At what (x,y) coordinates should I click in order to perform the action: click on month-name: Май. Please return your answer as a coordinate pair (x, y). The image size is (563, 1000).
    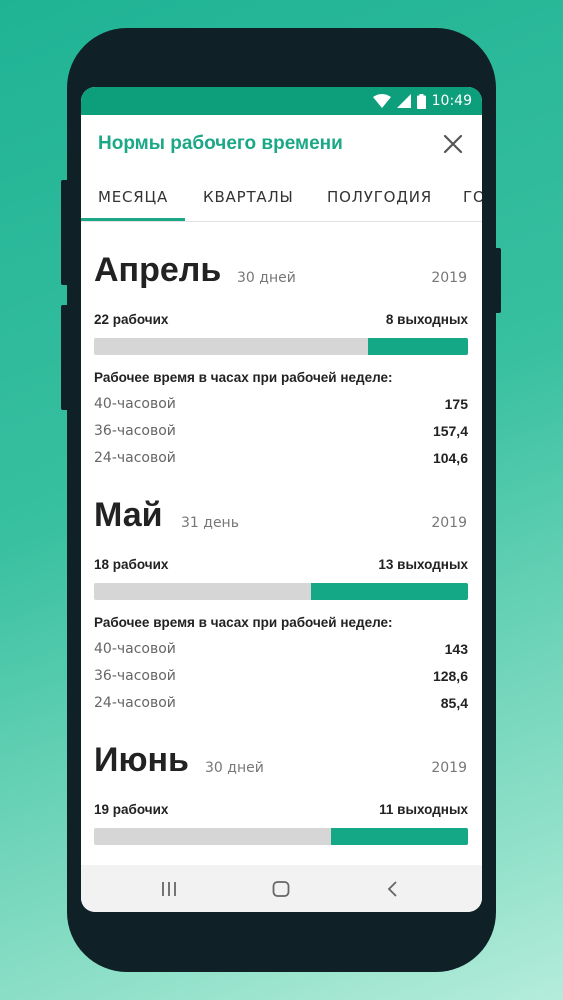
    Looking at the image, I should click on (128, 515).